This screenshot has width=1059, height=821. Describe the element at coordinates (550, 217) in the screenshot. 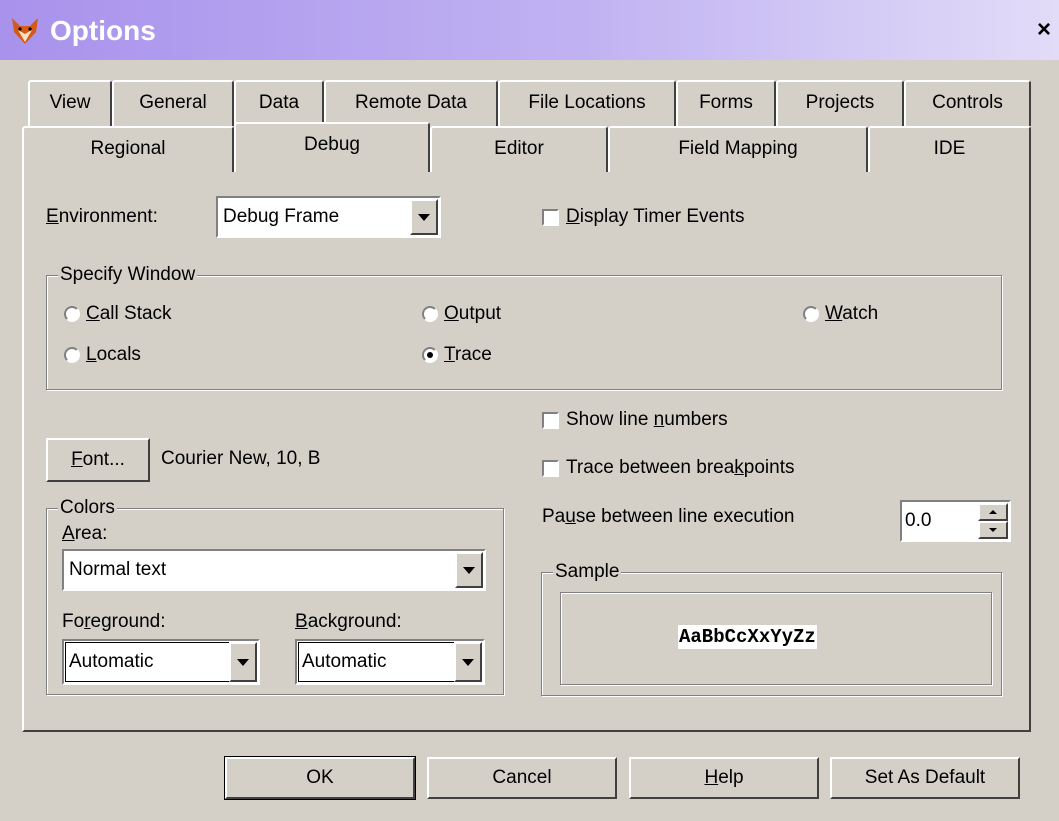

I see `display-timer-events-checkbox` at that location.